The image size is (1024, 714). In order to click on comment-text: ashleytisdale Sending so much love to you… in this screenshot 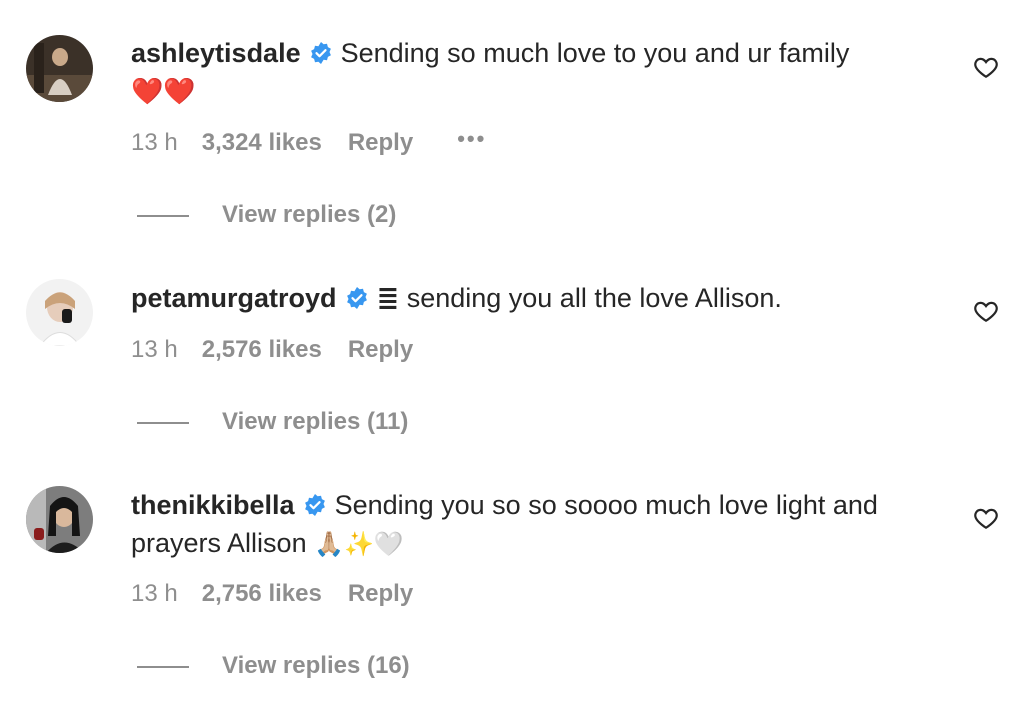, I will do `click(536, 72)`.